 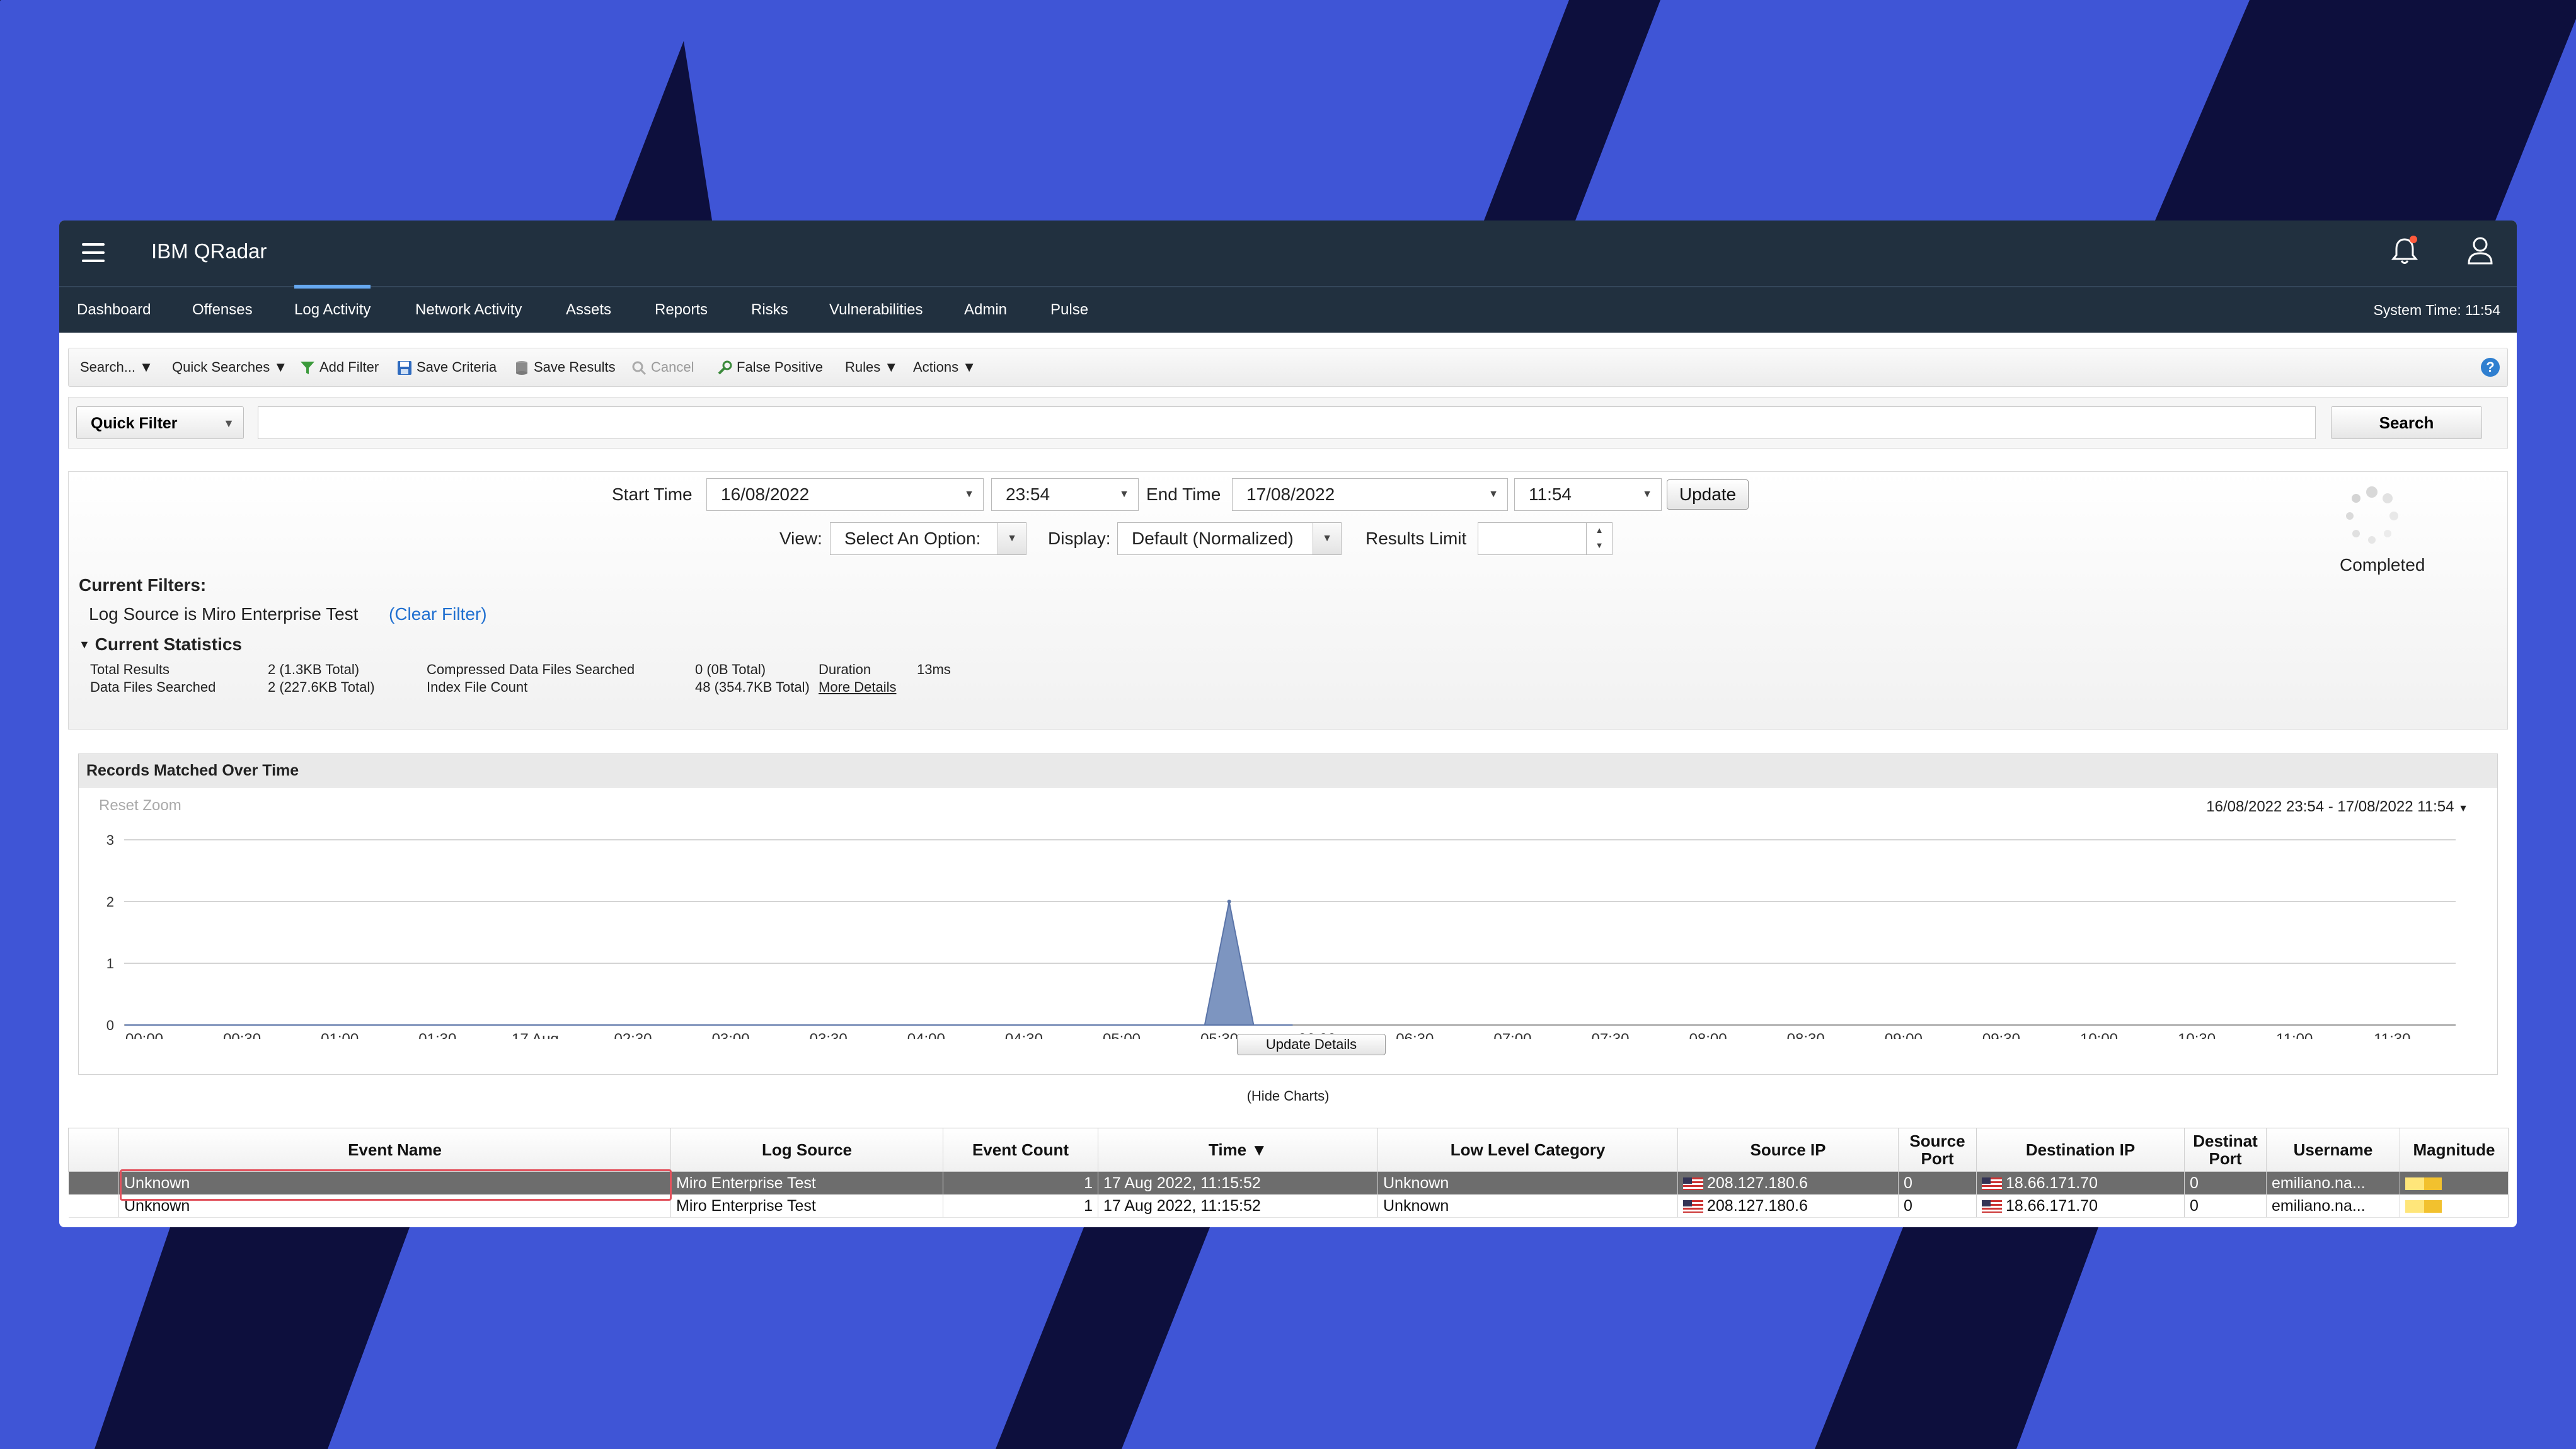 I want to click on save-results-label: Save Results, so click(x=575, y=367).